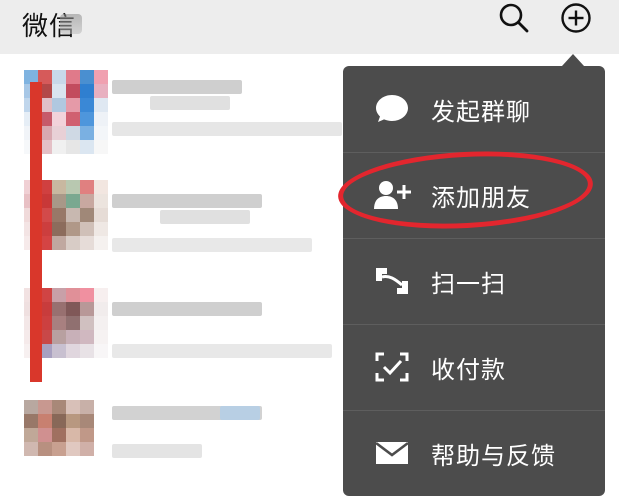  I want to click on chat-bubble-icon, so click(392, 108).